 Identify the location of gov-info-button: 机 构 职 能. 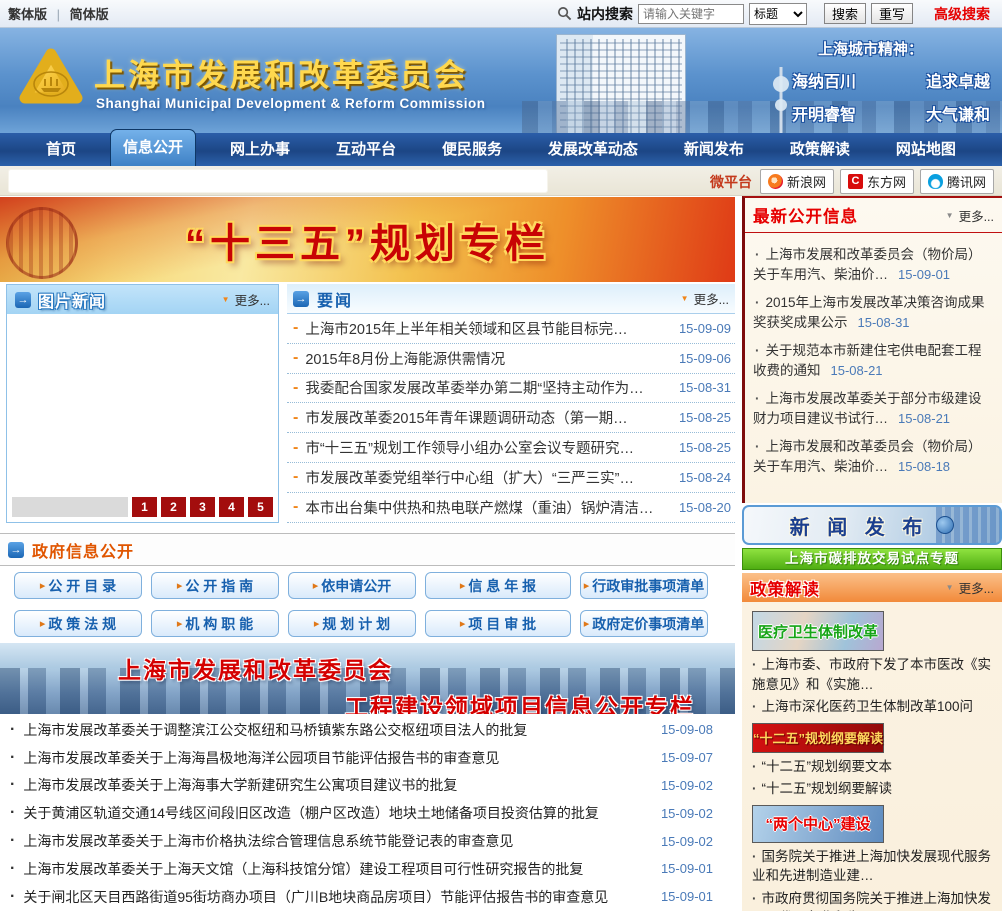
(215, 623).